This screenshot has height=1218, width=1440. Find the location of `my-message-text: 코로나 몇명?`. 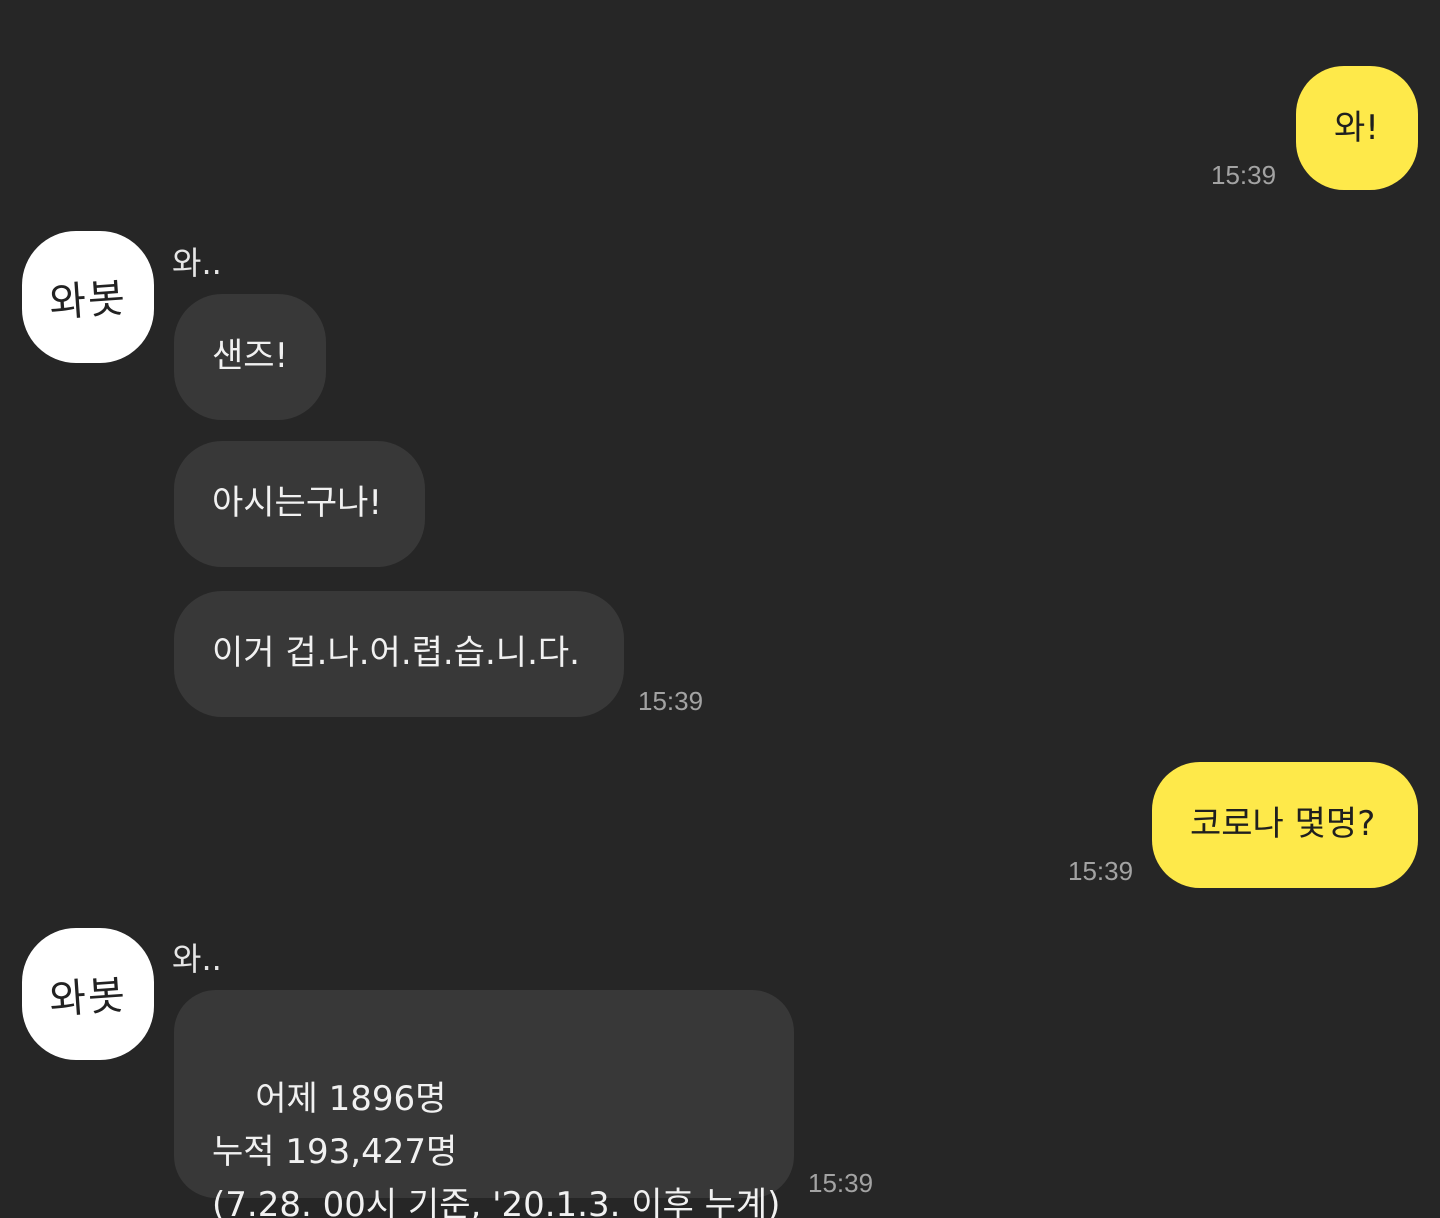

my-message-text: 코로나 몇명? is located at coordinates (1283, 824).